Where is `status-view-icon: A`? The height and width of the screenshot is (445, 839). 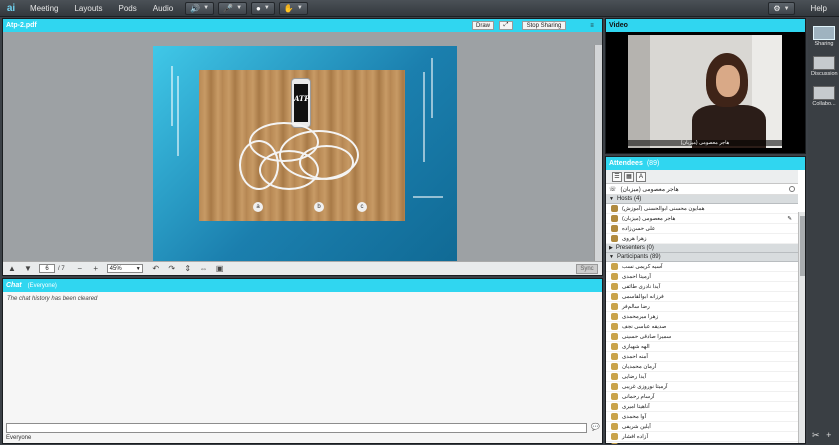 status-view-icon: A is located at coordinates (641, 176).